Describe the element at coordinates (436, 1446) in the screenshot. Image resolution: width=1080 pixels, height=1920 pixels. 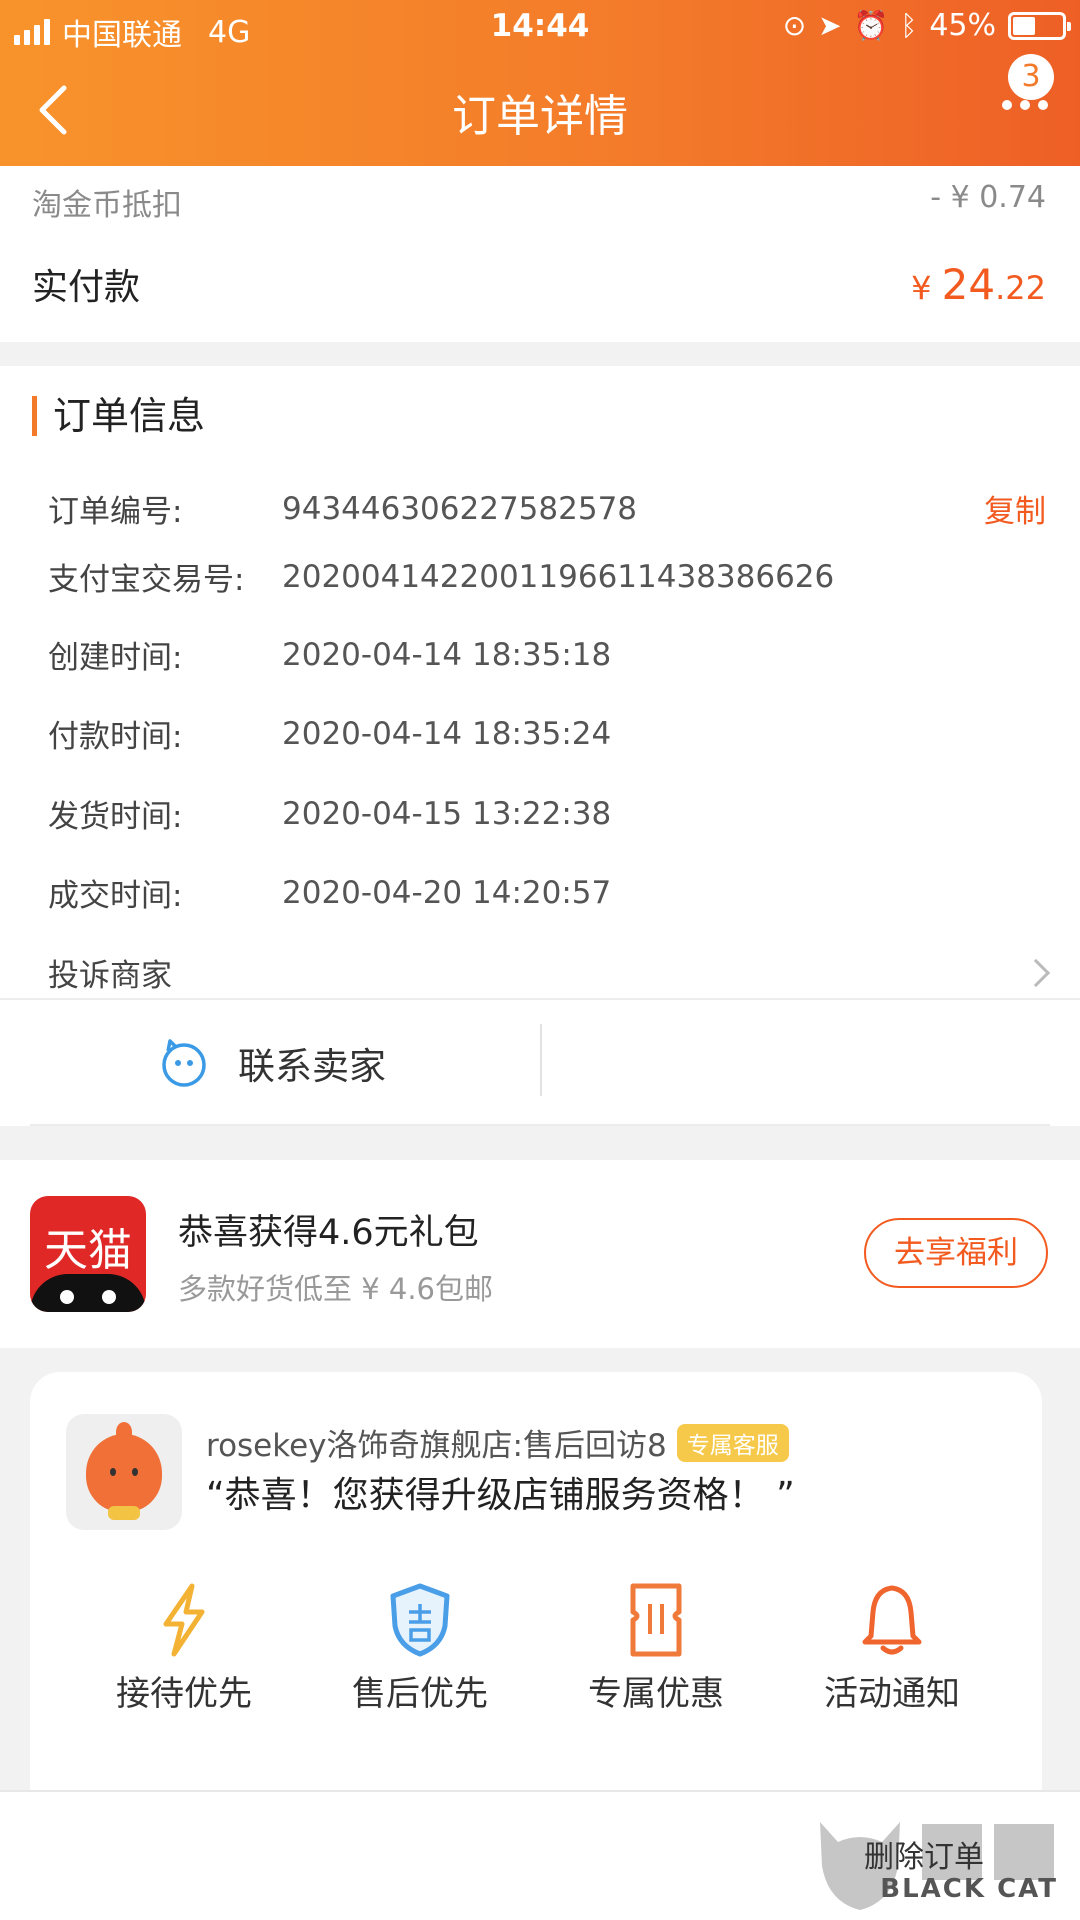
I see `shop-name-text: rosekey洛饰奇旗舰店:售后回访8` at that location.